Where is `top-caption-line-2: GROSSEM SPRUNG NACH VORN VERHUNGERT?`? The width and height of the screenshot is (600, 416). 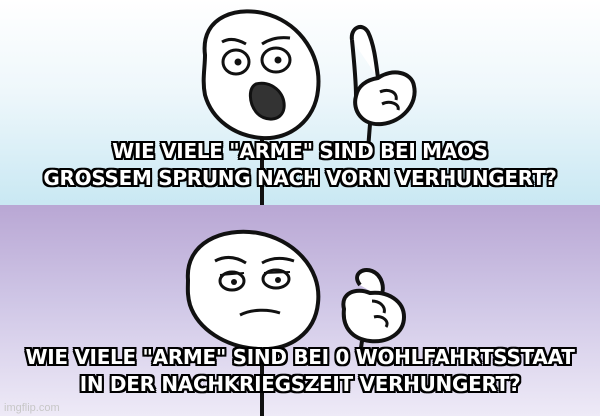
top-caption-line-2: GROSSEM SPRUNG NACH VORN VERHUNGERT? is located at coordinates (300, 178).